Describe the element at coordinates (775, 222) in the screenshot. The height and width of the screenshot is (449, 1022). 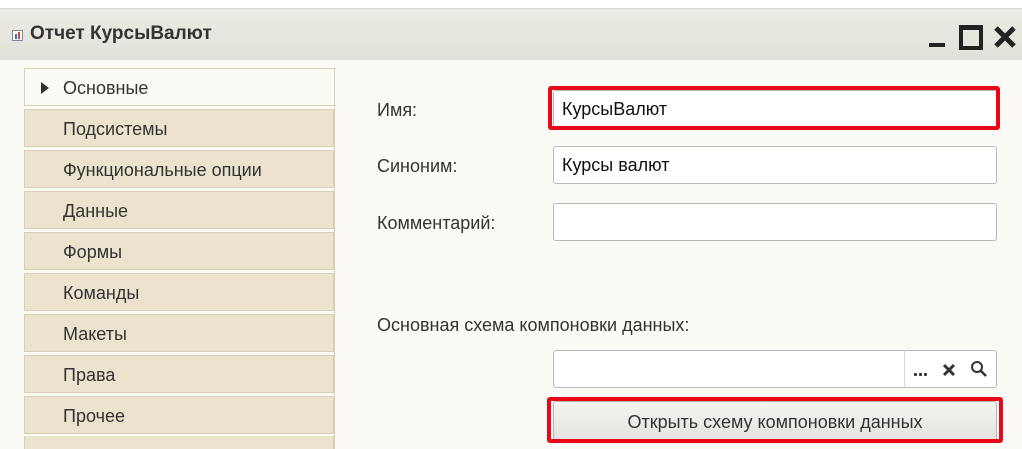
I see `comment-input` at that location.